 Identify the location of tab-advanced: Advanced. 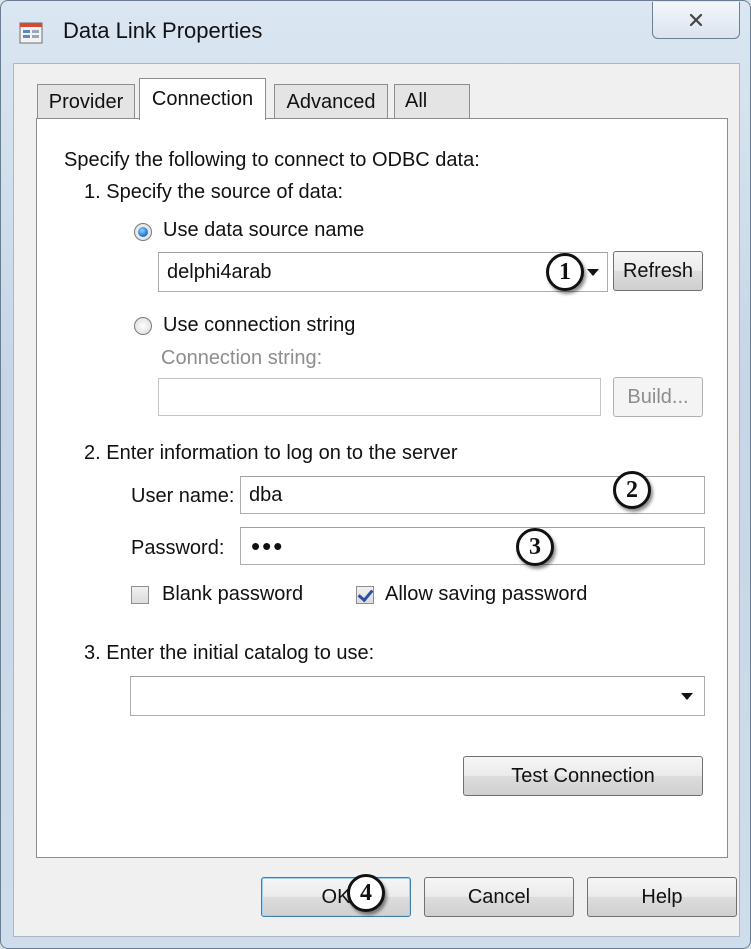
(331, 101).